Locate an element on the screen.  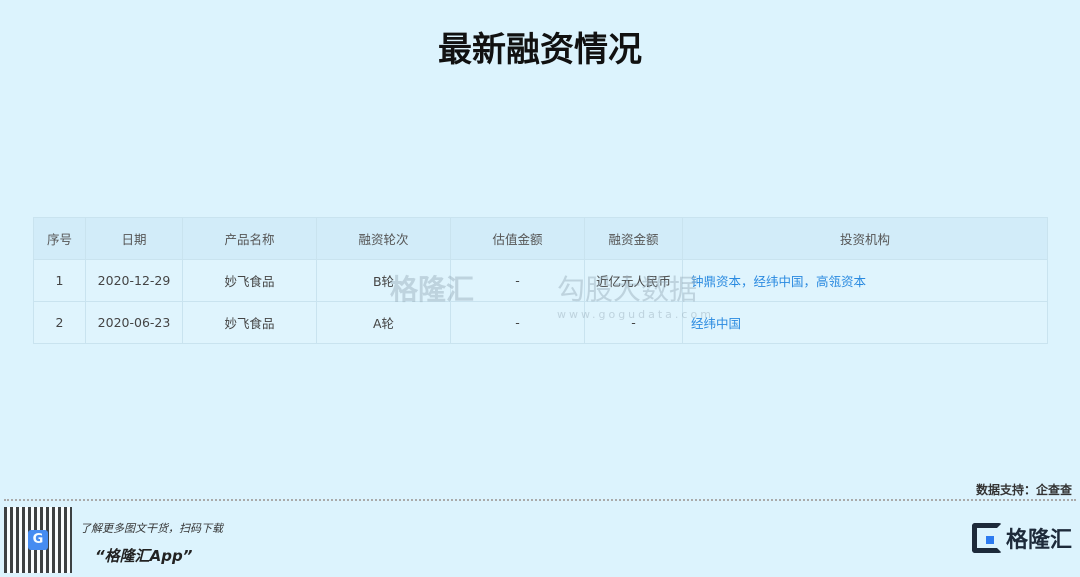
table-row: 2 2020-06-23 妙飞食品 A轮 - - 经纬中国 is located at coordinates (540, 322).